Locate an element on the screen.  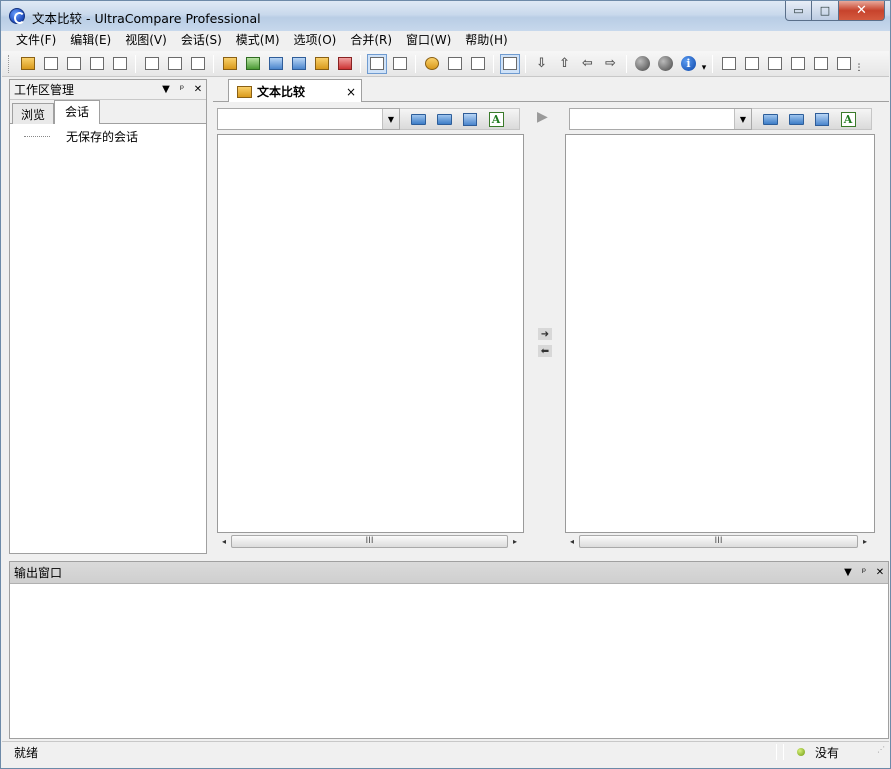
menu-file: 文件(F) is located at coordinates (36, 40).